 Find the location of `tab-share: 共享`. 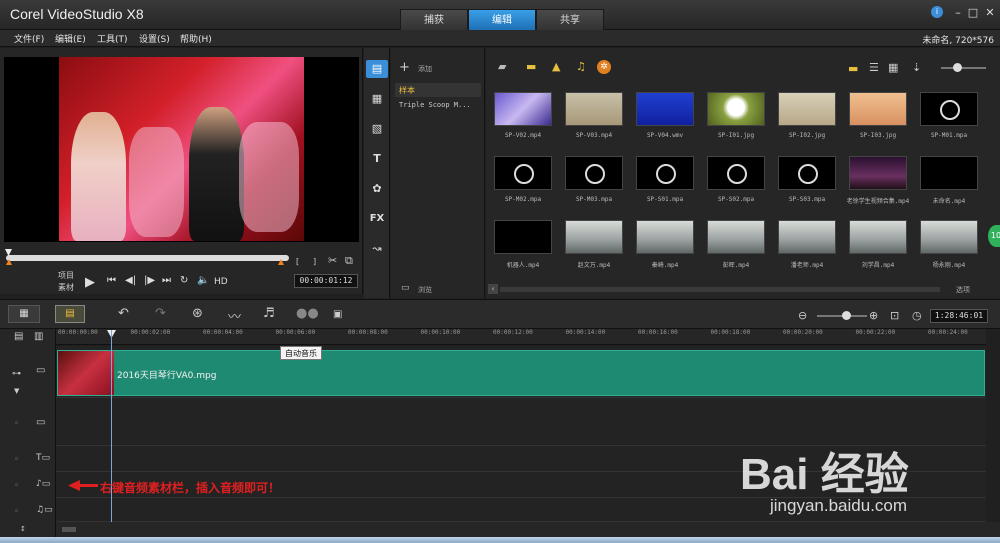

tab-share: 共享 is located at coordinates (570, 19).